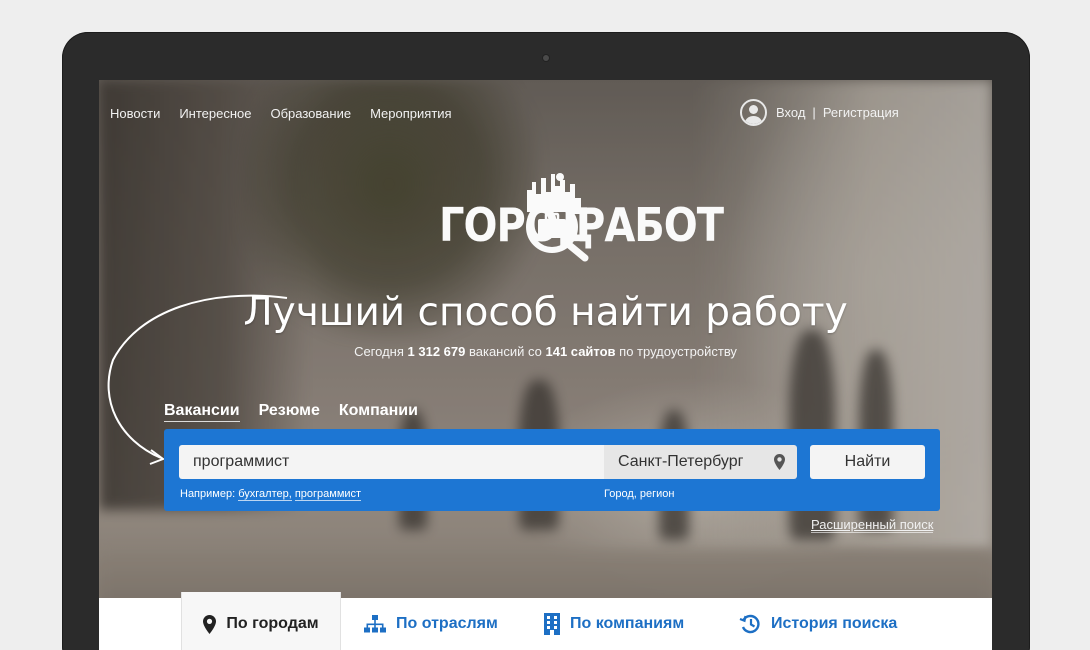  What do you see at coordinates (447, 623) in the screenshot?
I see `browse-tab-label: По отраслям` at bounding box center [447, 623].